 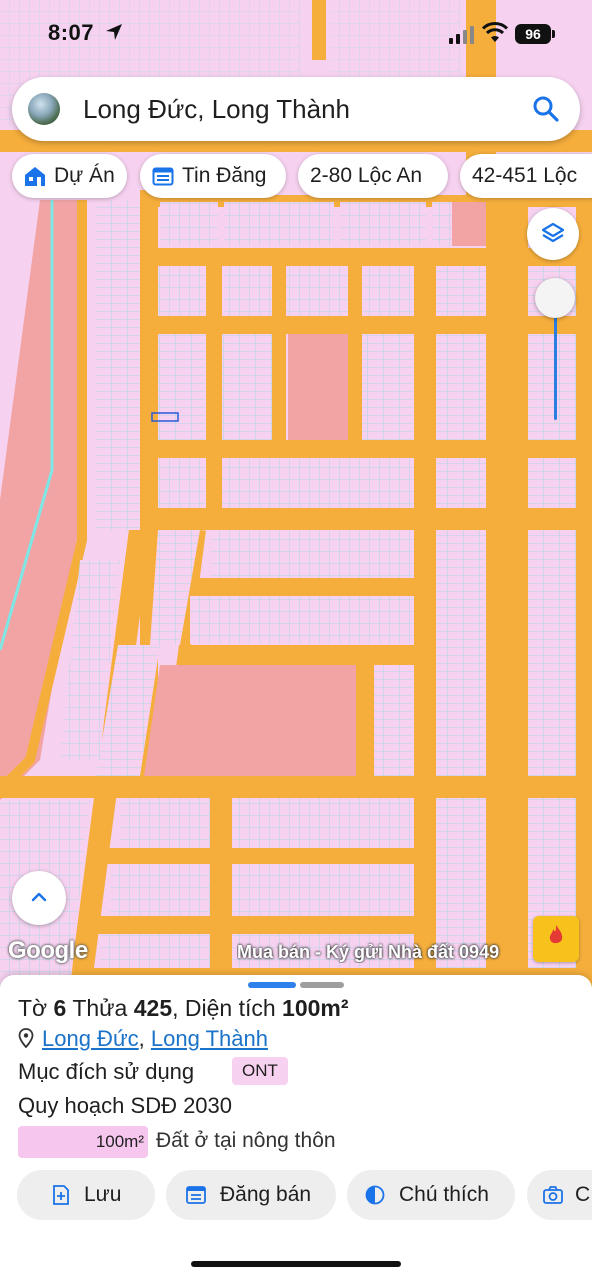 What do you see at coordinates (246, 1140) in the screenshot?
I see `legend-description: Đất ở tại nông thôn` at bounding box center [246, 1140].